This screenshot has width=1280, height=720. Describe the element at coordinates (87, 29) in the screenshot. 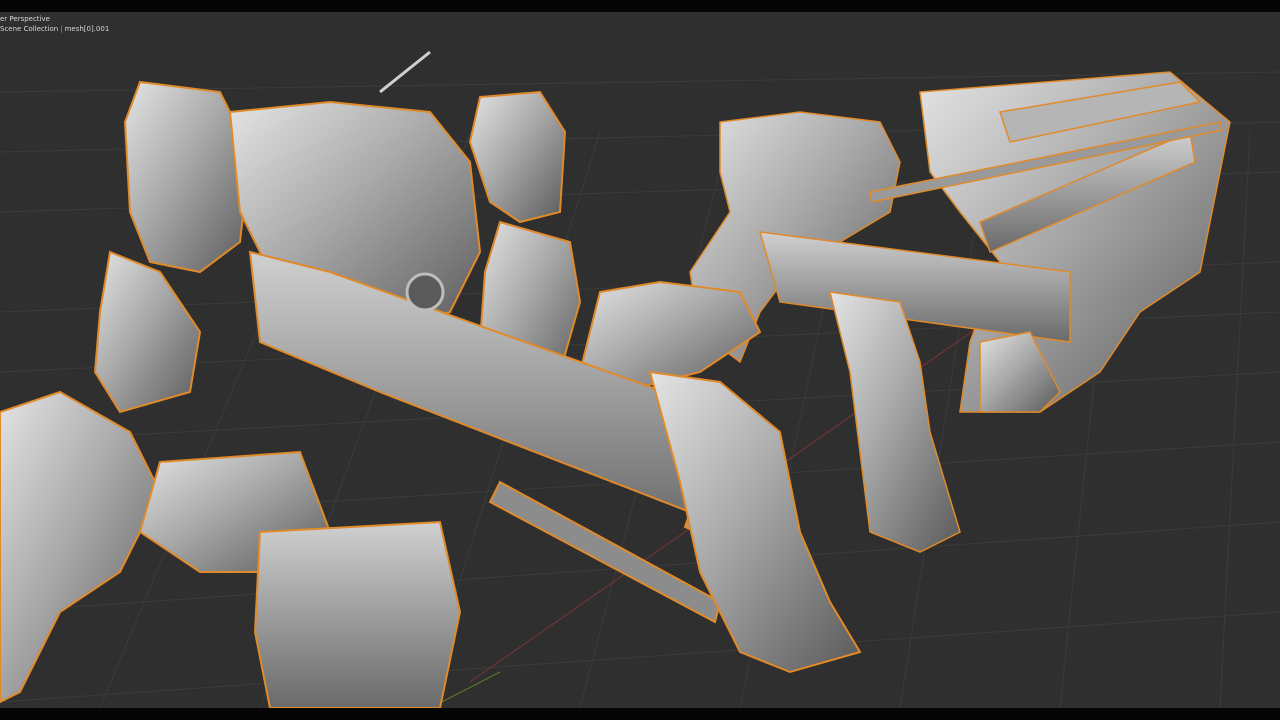

I see `breadcrumb-active-object: mesh[0].001` at that location.